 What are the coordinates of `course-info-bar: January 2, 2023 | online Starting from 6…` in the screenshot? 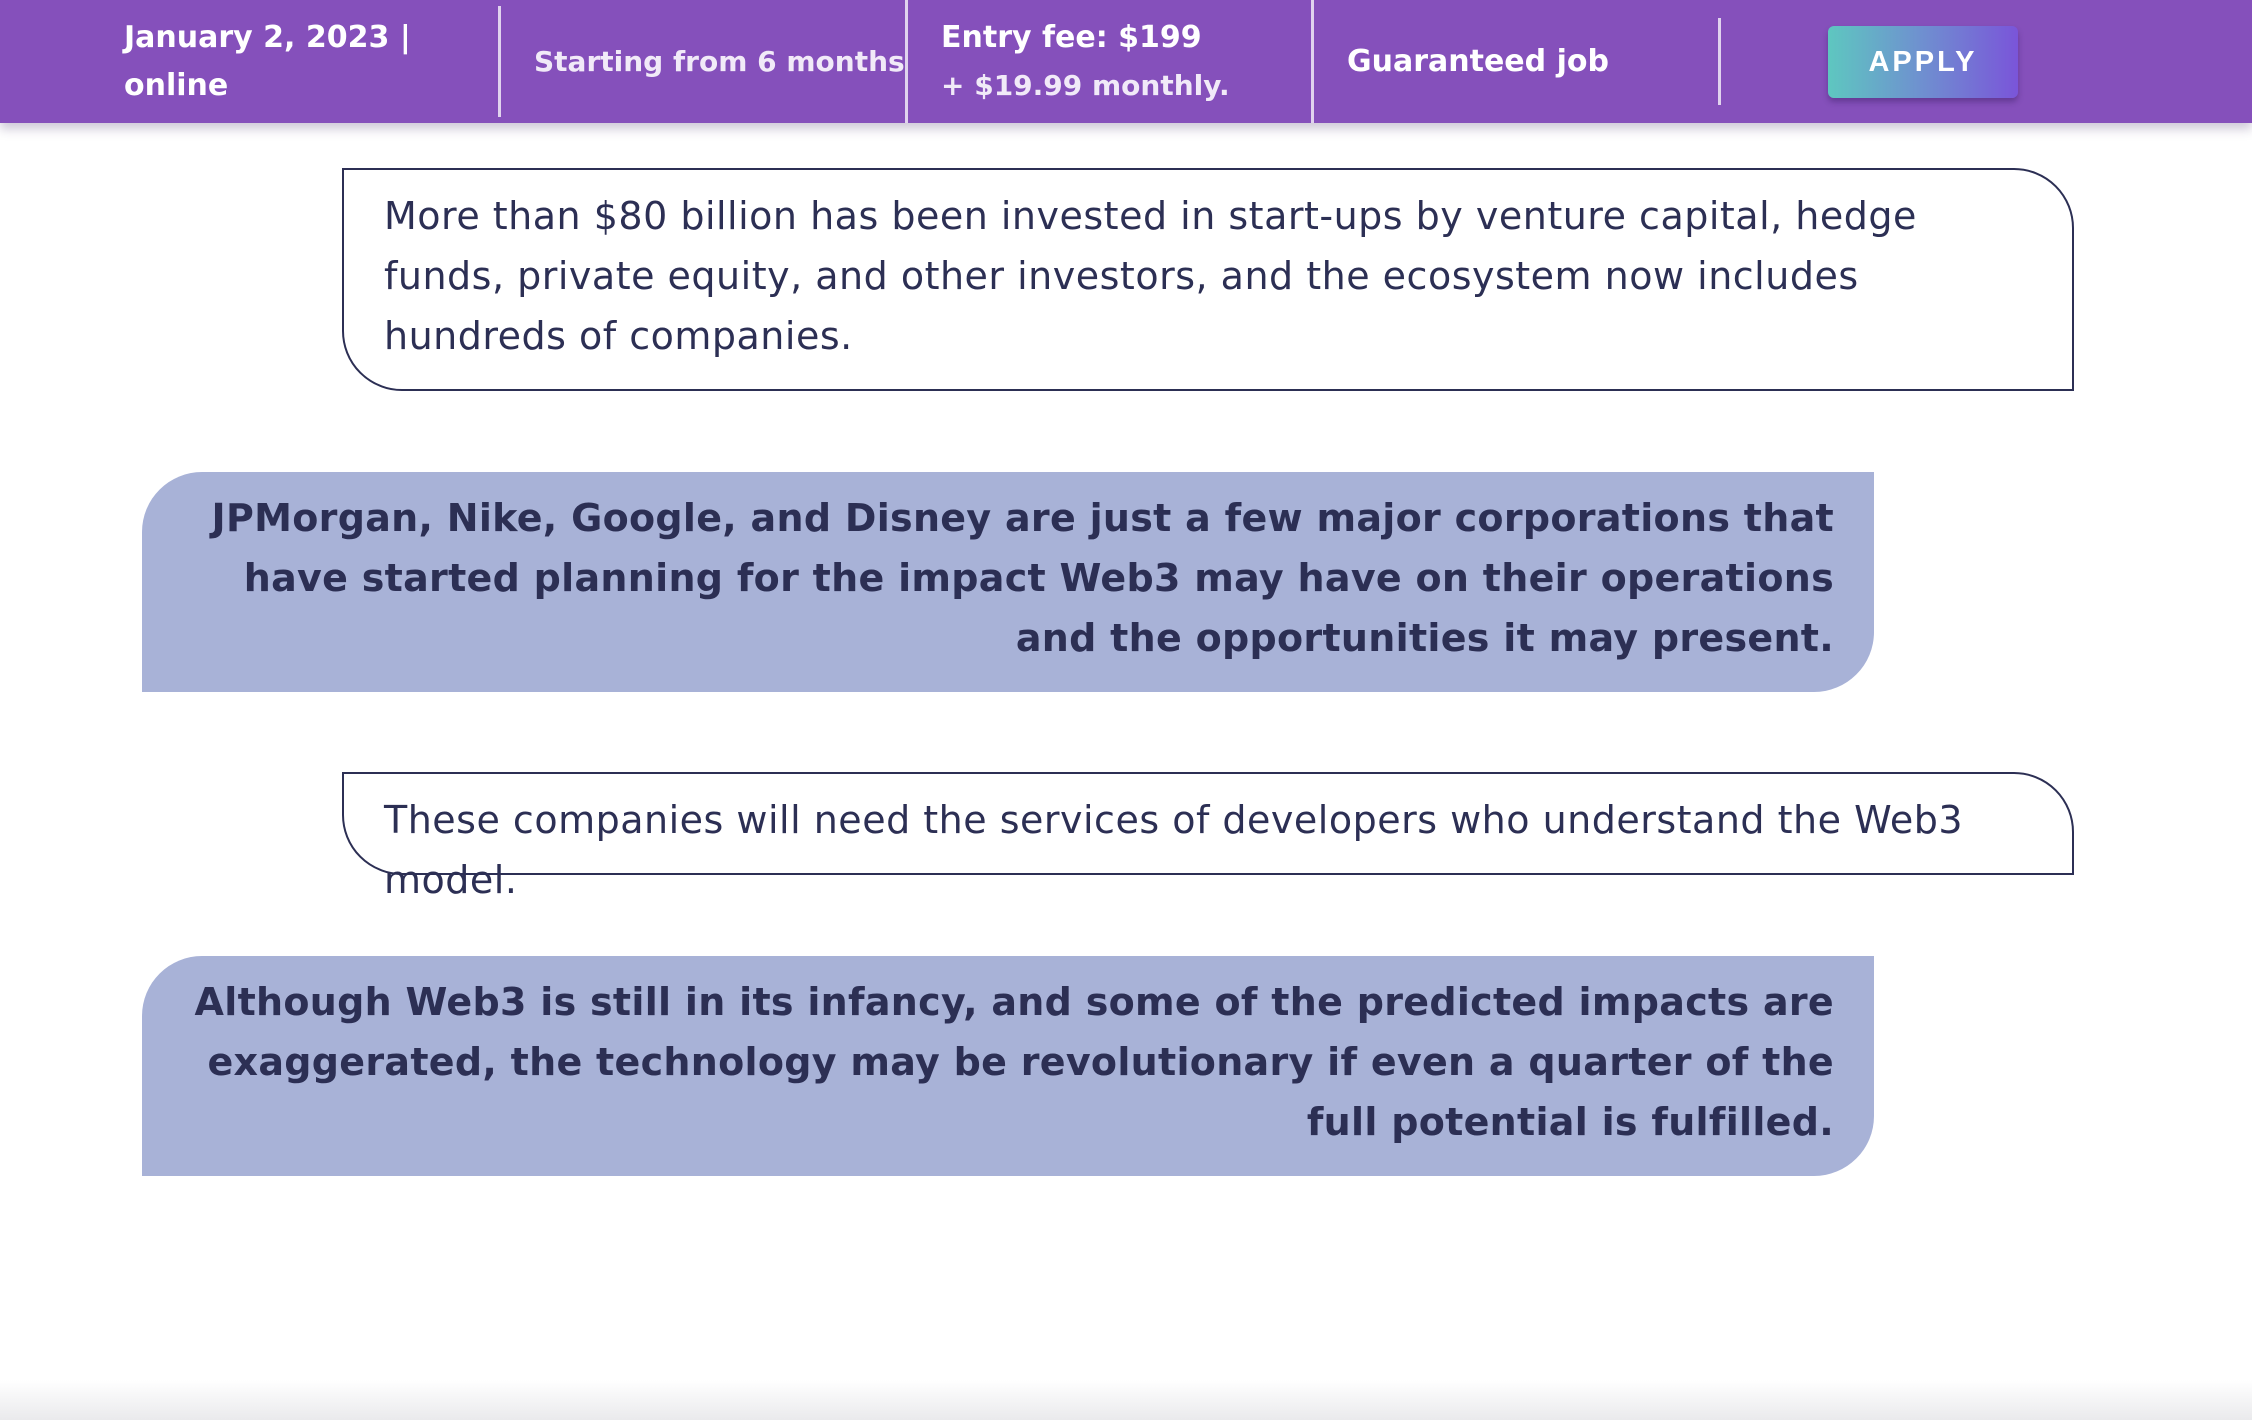 It's located at (1126, 61).